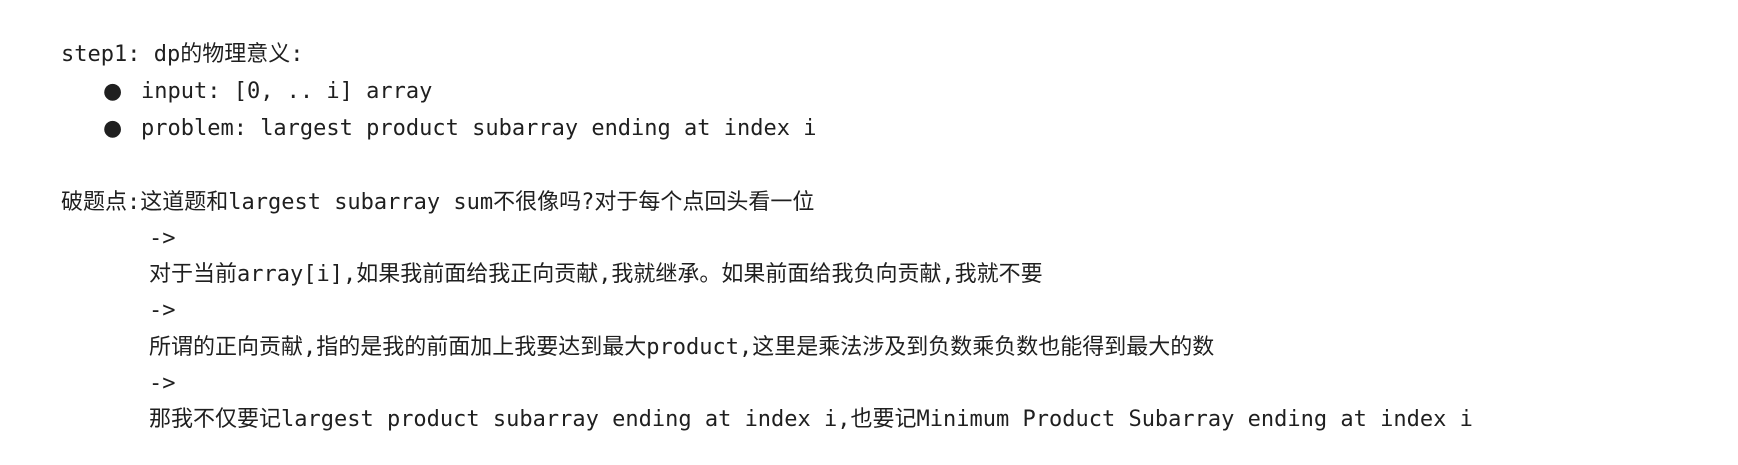 The width and height of the screenshot is (1738, 465). Describe the element at coordinates (155, 38) in the screenshot. I see `step-heading: step1: dp的物理意义:` at that location.